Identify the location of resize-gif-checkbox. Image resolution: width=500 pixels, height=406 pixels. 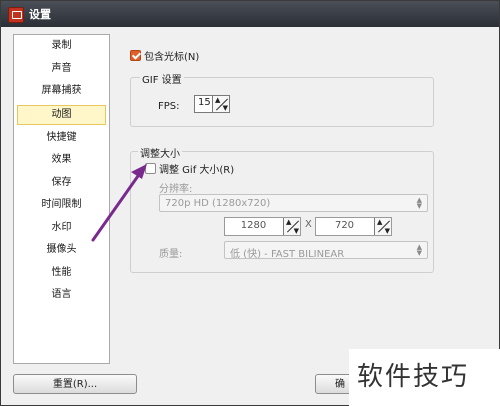
(150, 168).